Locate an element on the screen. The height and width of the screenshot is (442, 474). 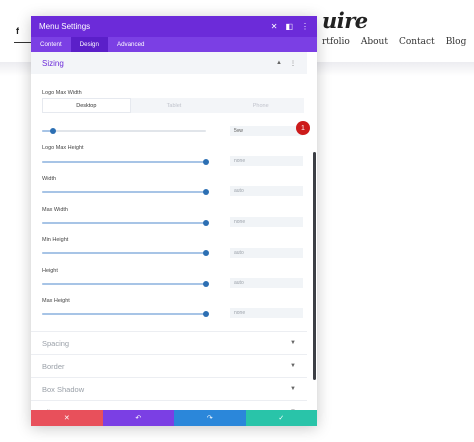
field-label: Height is located at coordinates (50, 271).